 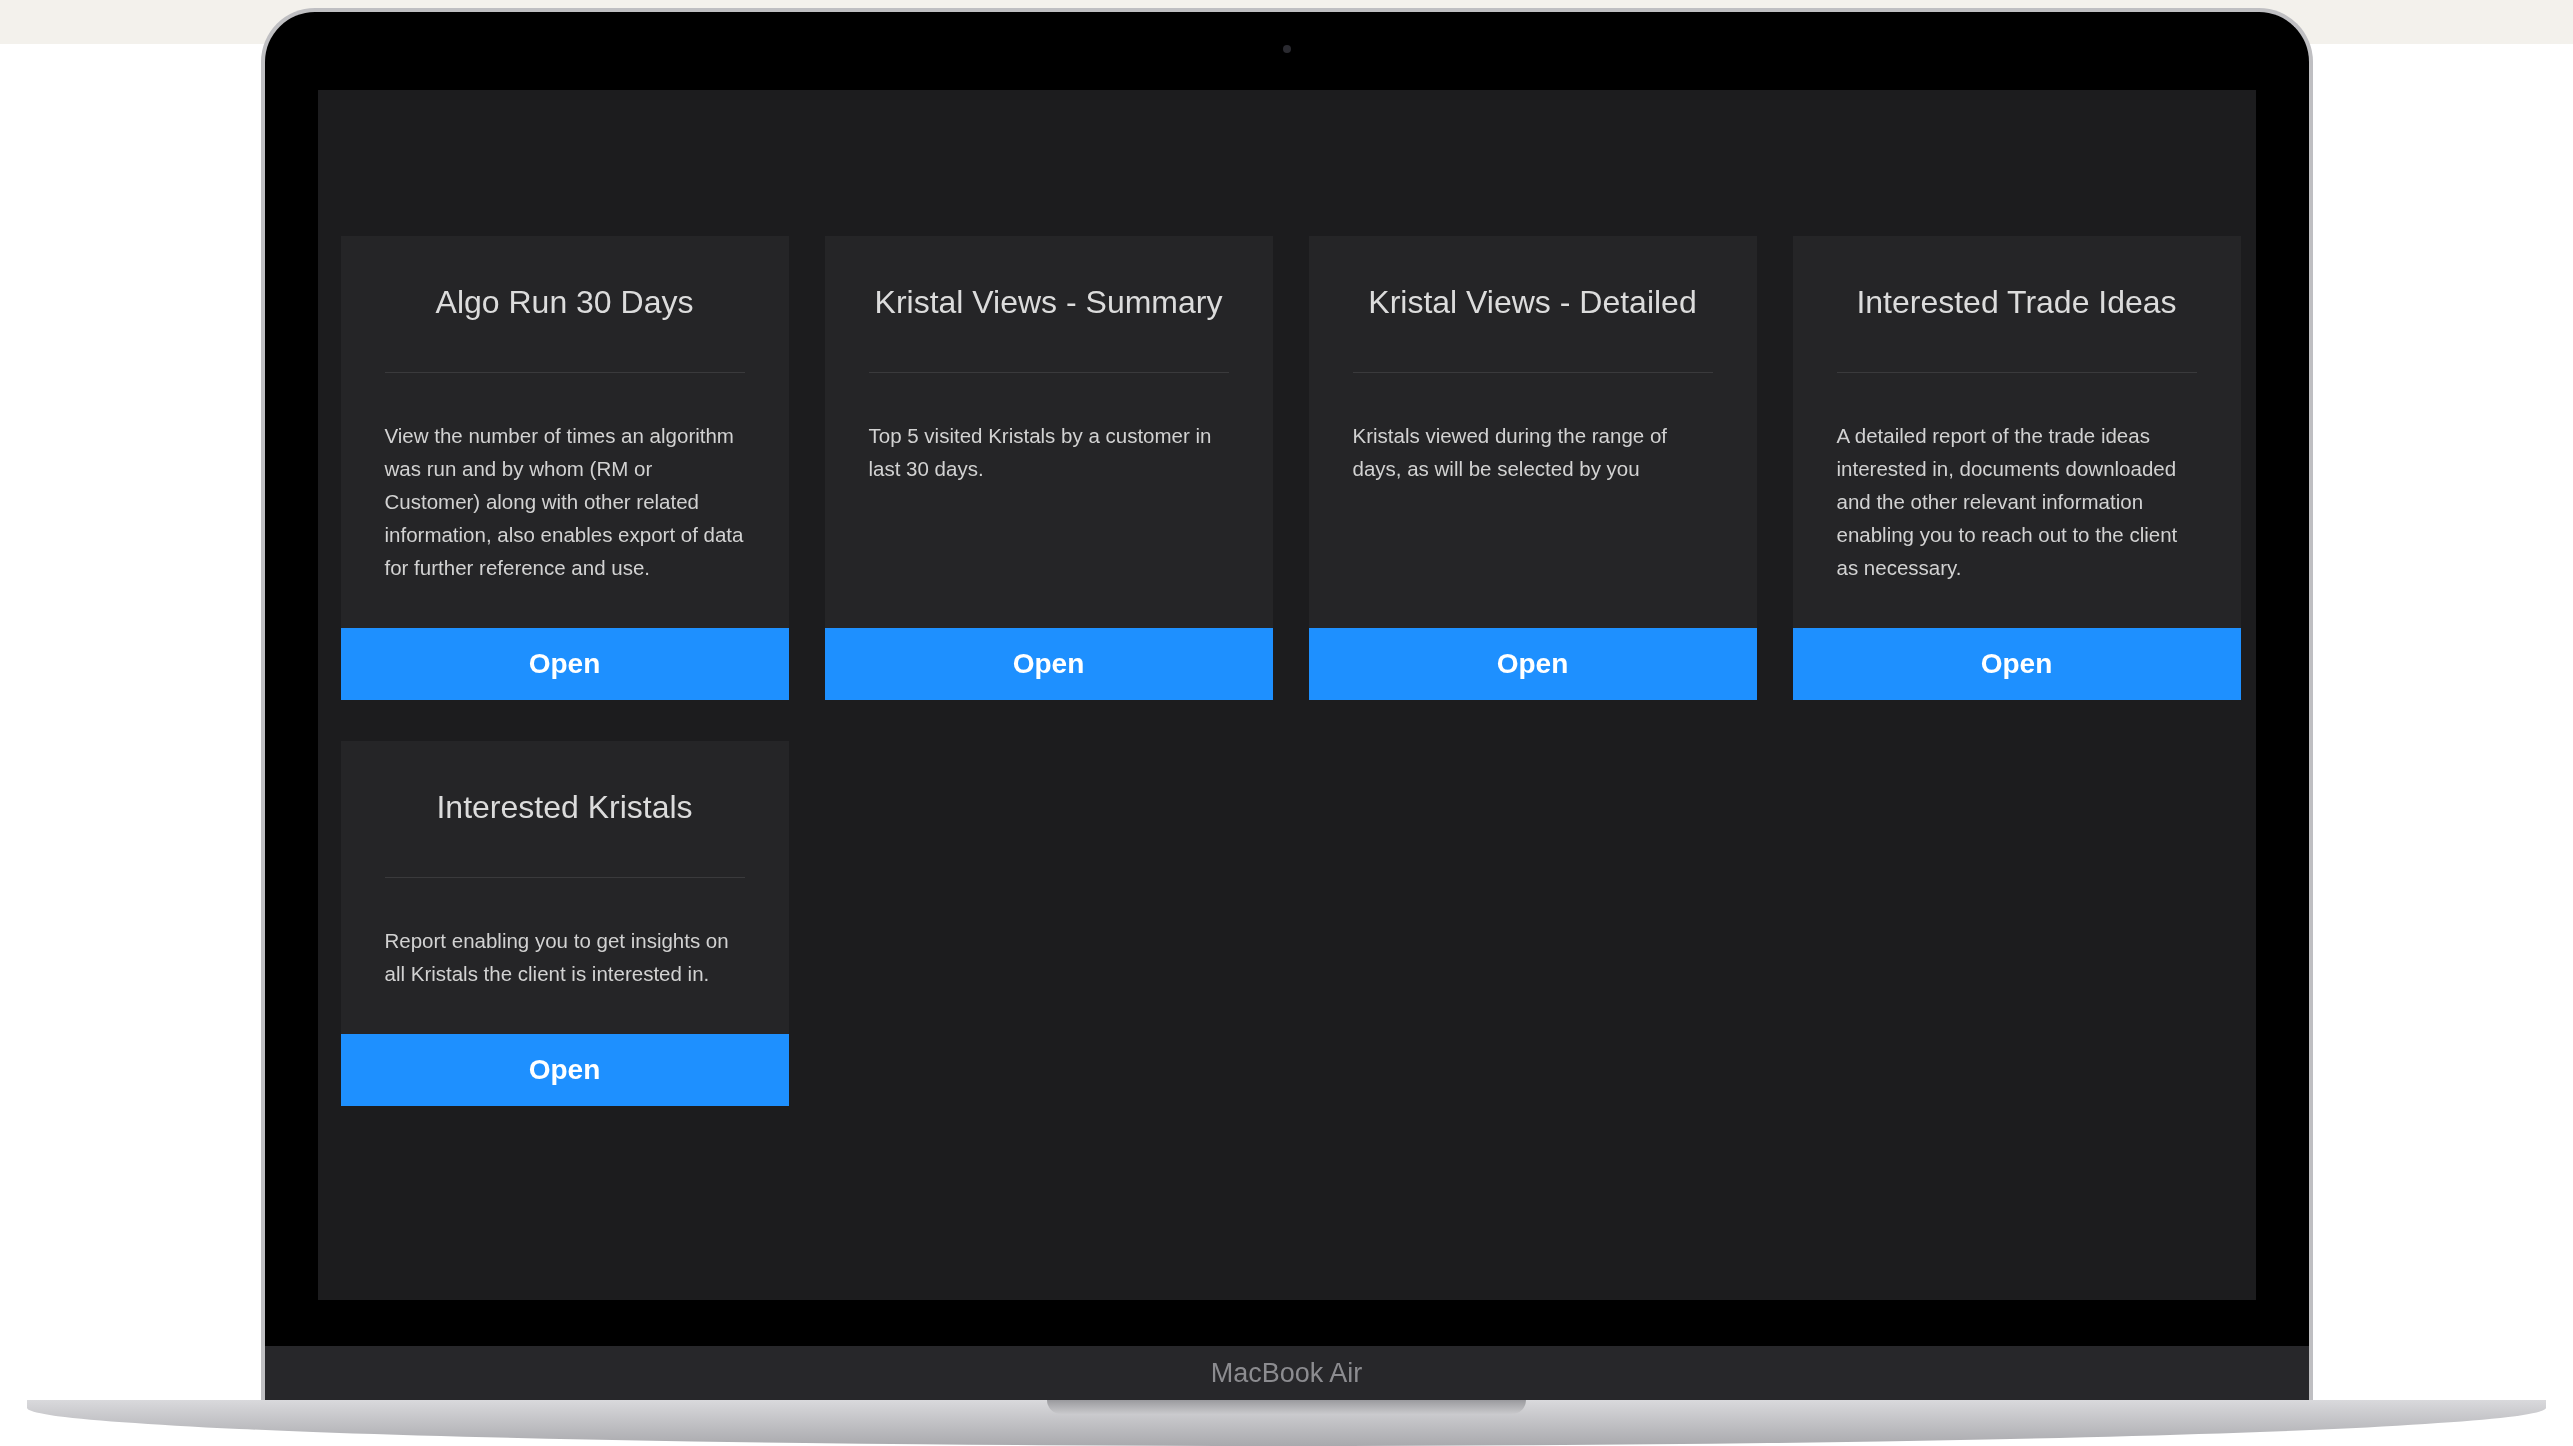 What do you see at coordinates (2016, 302) in the screenshot?
I see `card-title: Interested Trade Ideas` at bounding box center [2016, 302].